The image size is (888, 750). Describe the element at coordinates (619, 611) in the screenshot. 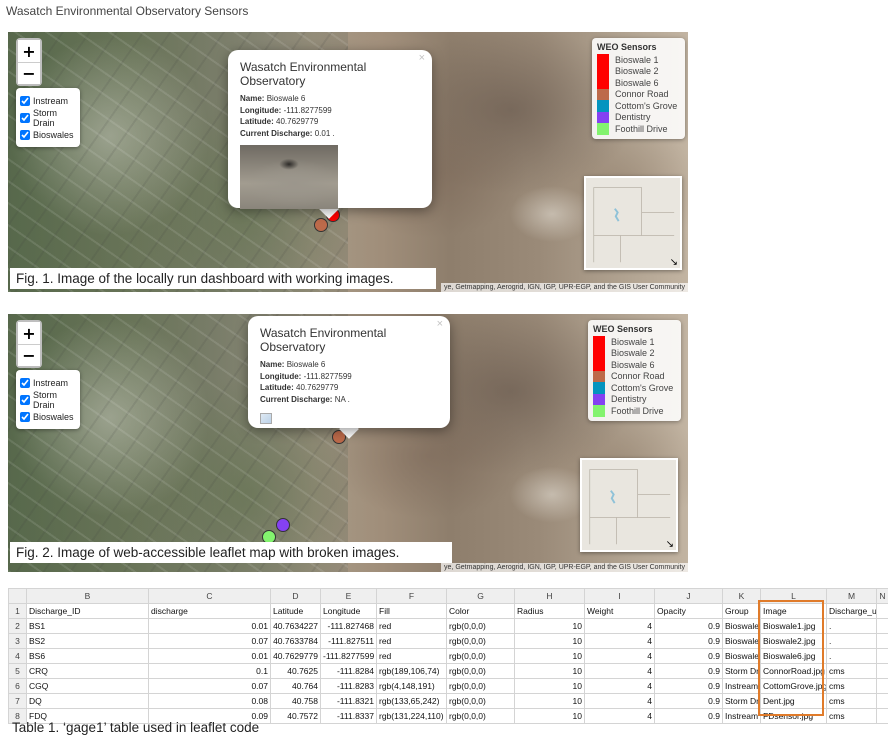

I see `header-cell: Weight` at that location.